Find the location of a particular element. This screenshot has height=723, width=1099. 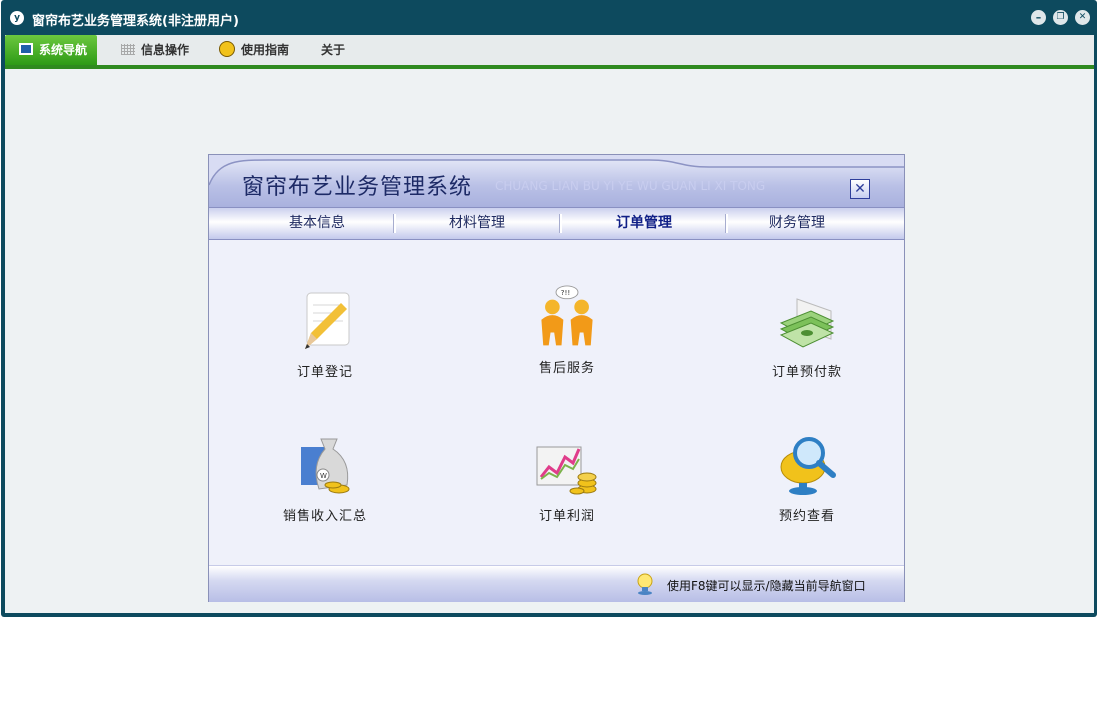

title-bar: y 窗帘布艺业务管理系统(非注册用户) – ❐ ✕ is located at coordinates (549, 17).